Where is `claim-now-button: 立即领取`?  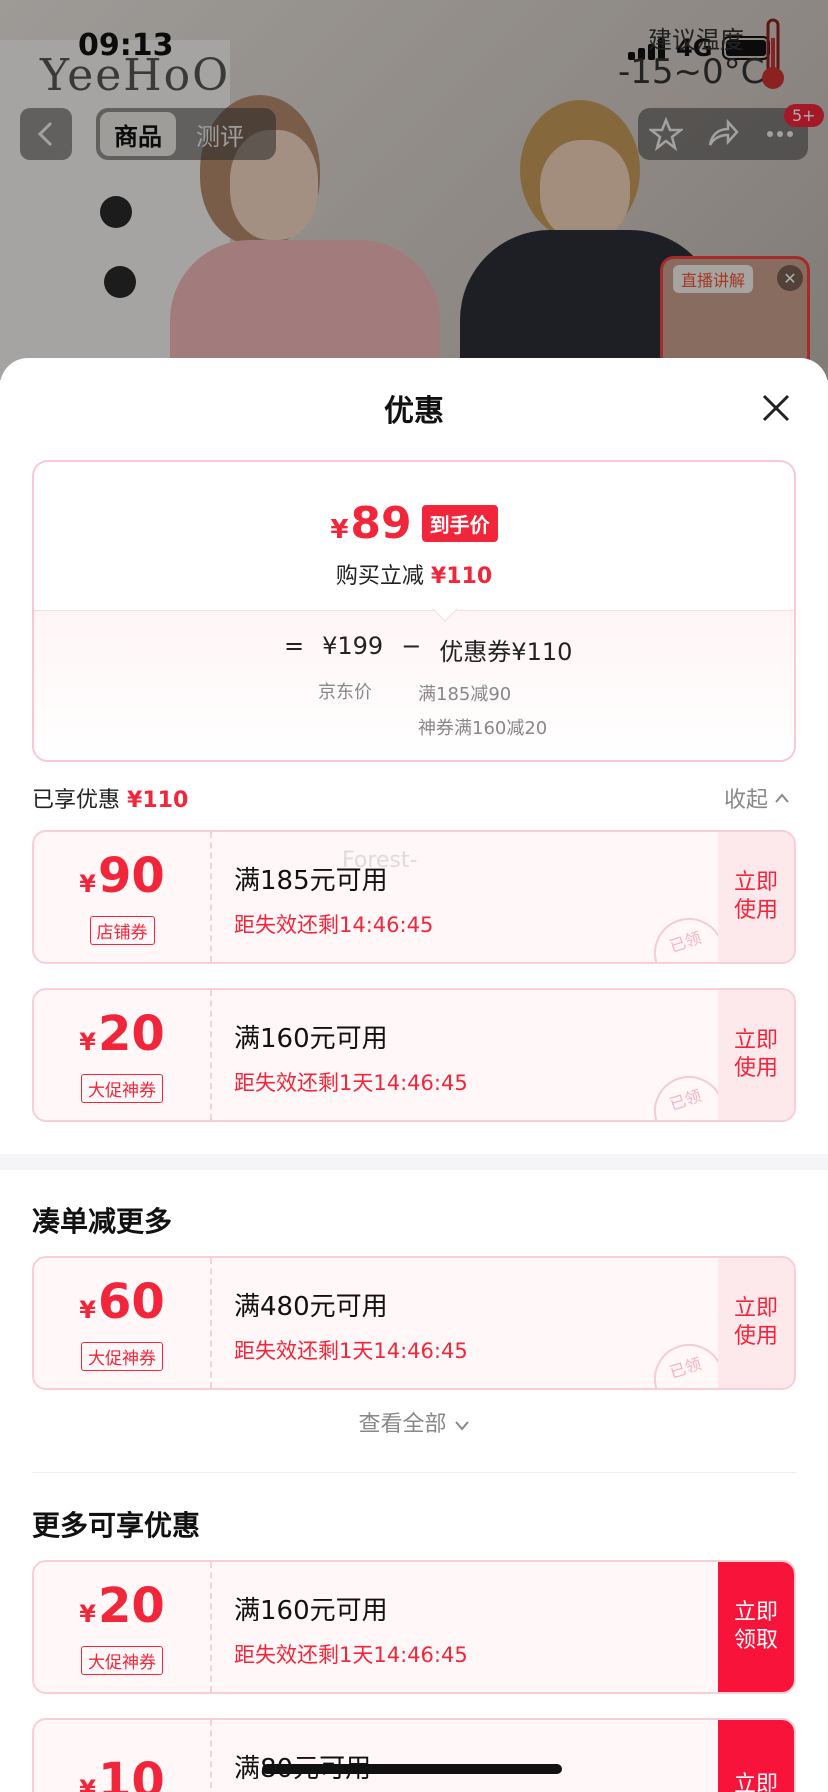 claim-now-button: 立即领取 is located at coordinates (756, 1627).